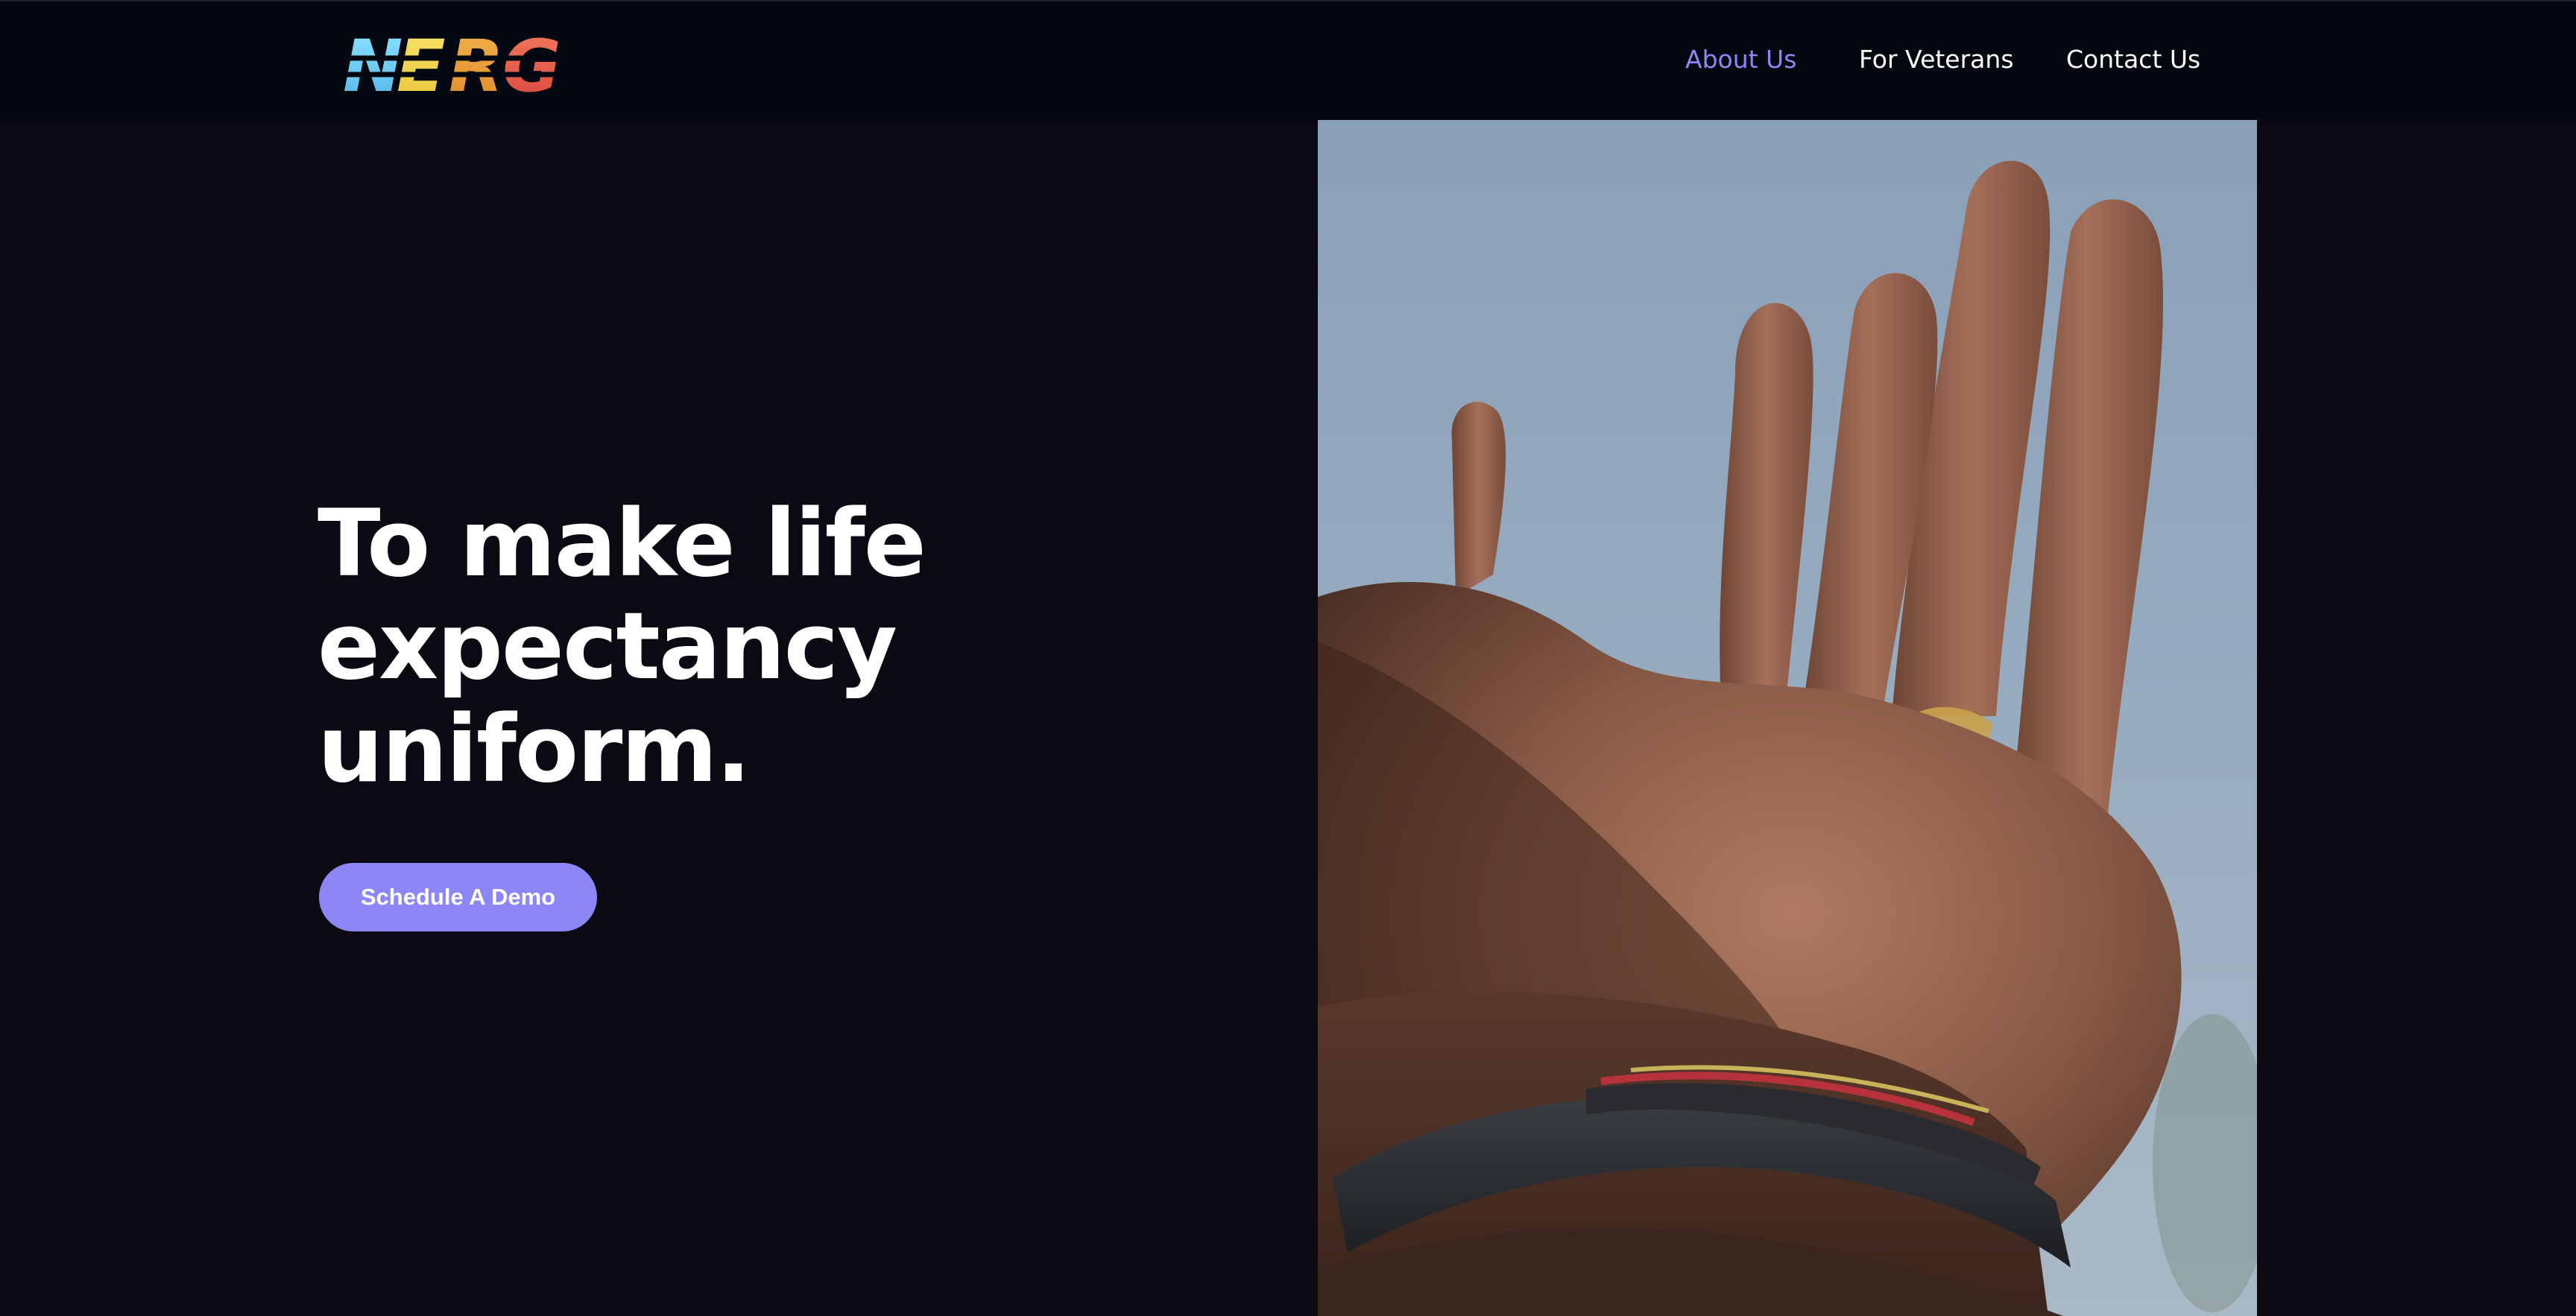 This screenshot has width=2576, height=1316. What do you see at coordinates (1740, 60) in the screenshot?
I see `nav-link-about-us: About Us` at bounding box center [1740, 60].